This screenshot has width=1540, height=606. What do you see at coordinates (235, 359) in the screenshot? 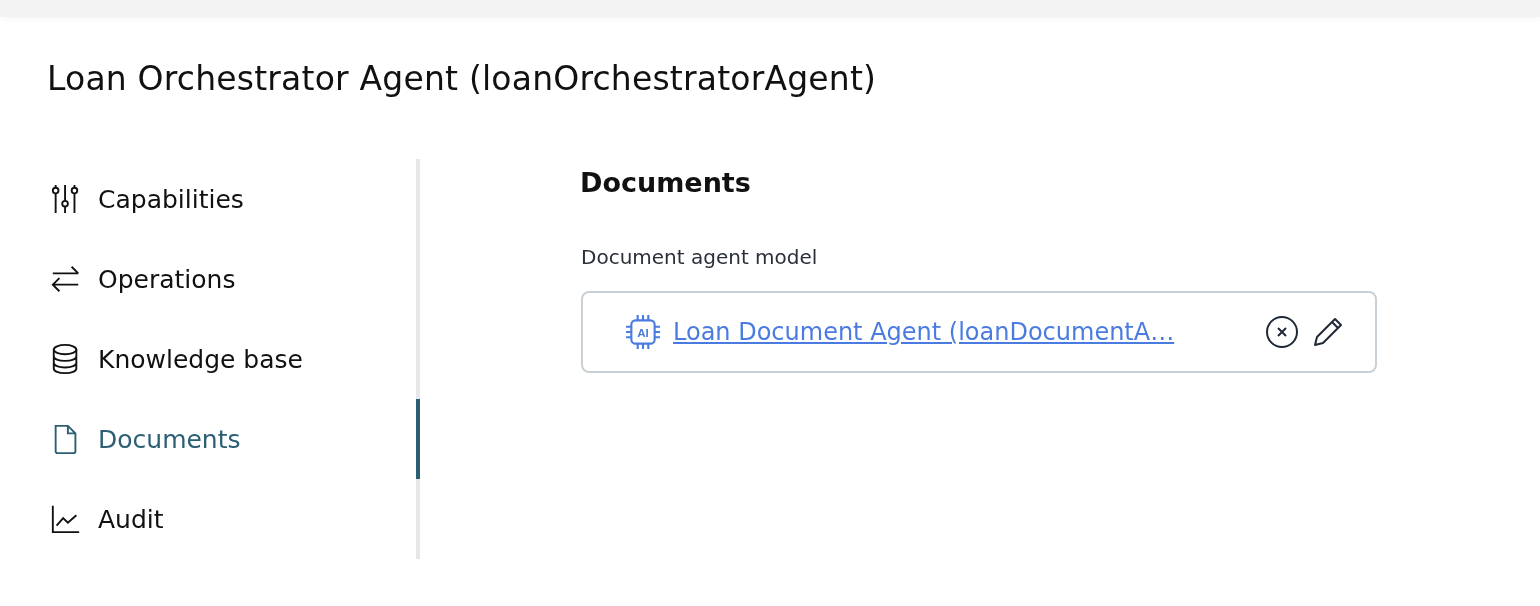
I see `sidebar-item: Knowledge base` at bounding box center [235, 359].